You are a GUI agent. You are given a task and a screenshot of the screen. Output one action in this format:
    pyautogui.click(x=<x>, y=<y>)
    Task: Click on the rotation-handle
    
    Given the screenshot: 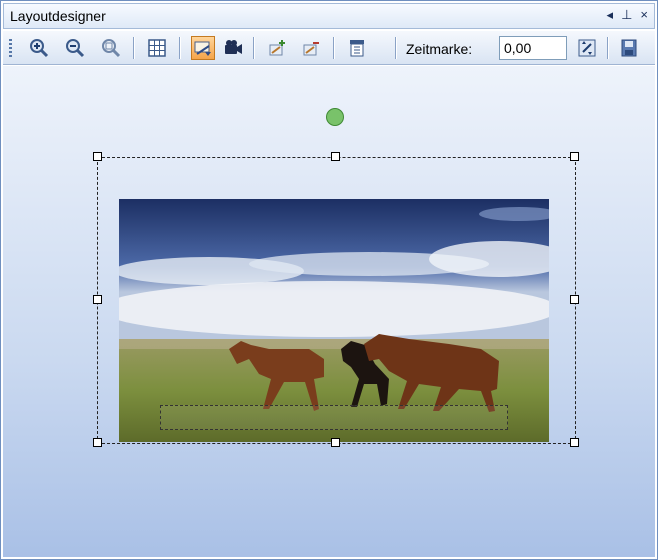 What is the action you would take?
    pyautogui.click(x=335, y=117)
    